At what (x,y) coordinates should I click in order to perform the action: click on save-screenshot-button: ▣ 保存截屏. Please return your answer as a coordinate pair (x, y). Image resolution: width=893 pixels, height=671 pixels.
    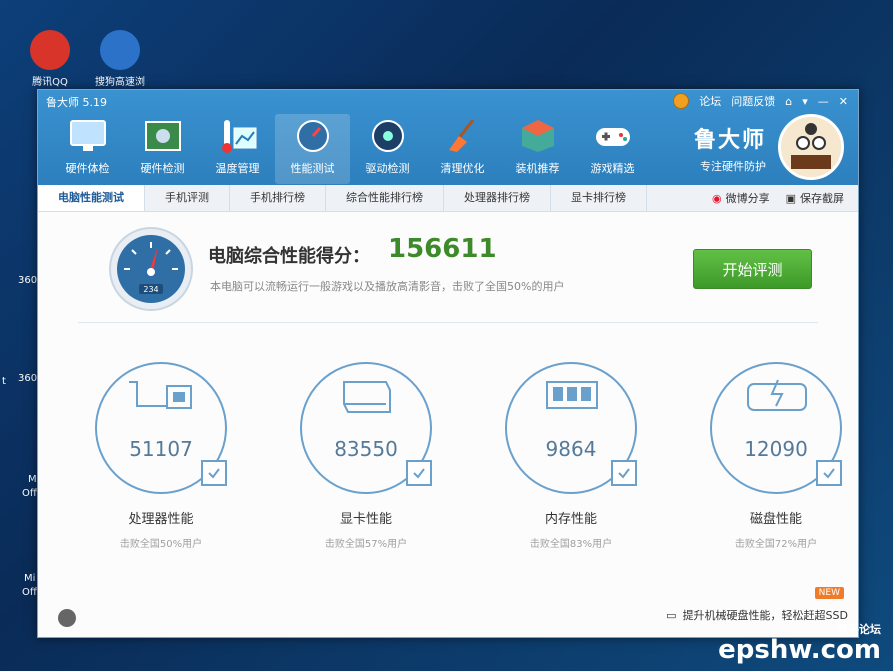
    Looking at the image, I should click on (815, 198).